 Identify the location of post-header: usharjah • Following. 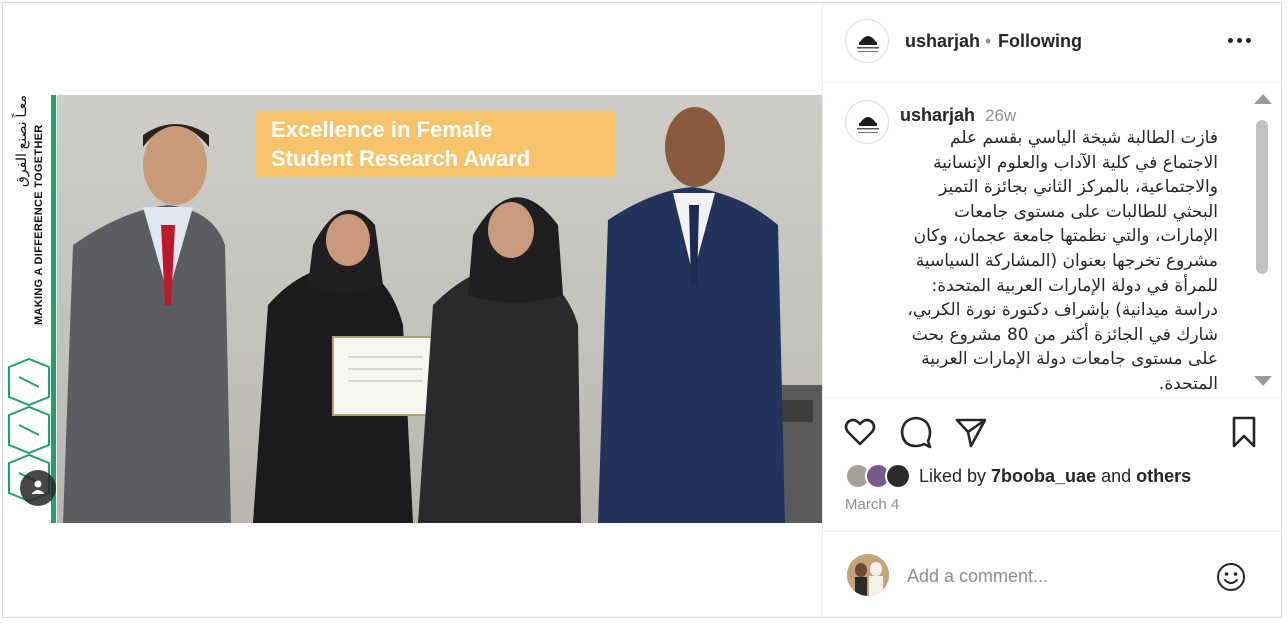
(1052, 43).